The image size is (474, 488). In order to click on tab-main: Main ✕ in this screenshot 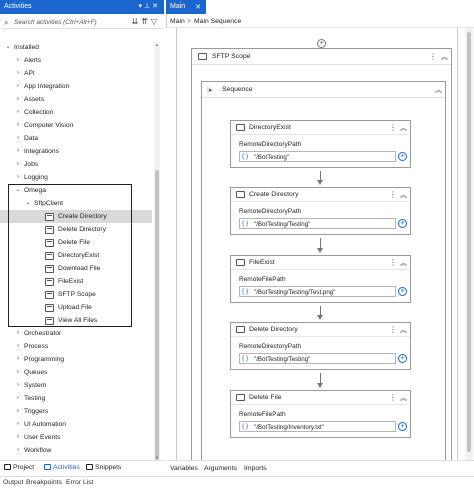, I will do `click(186, 7)`.